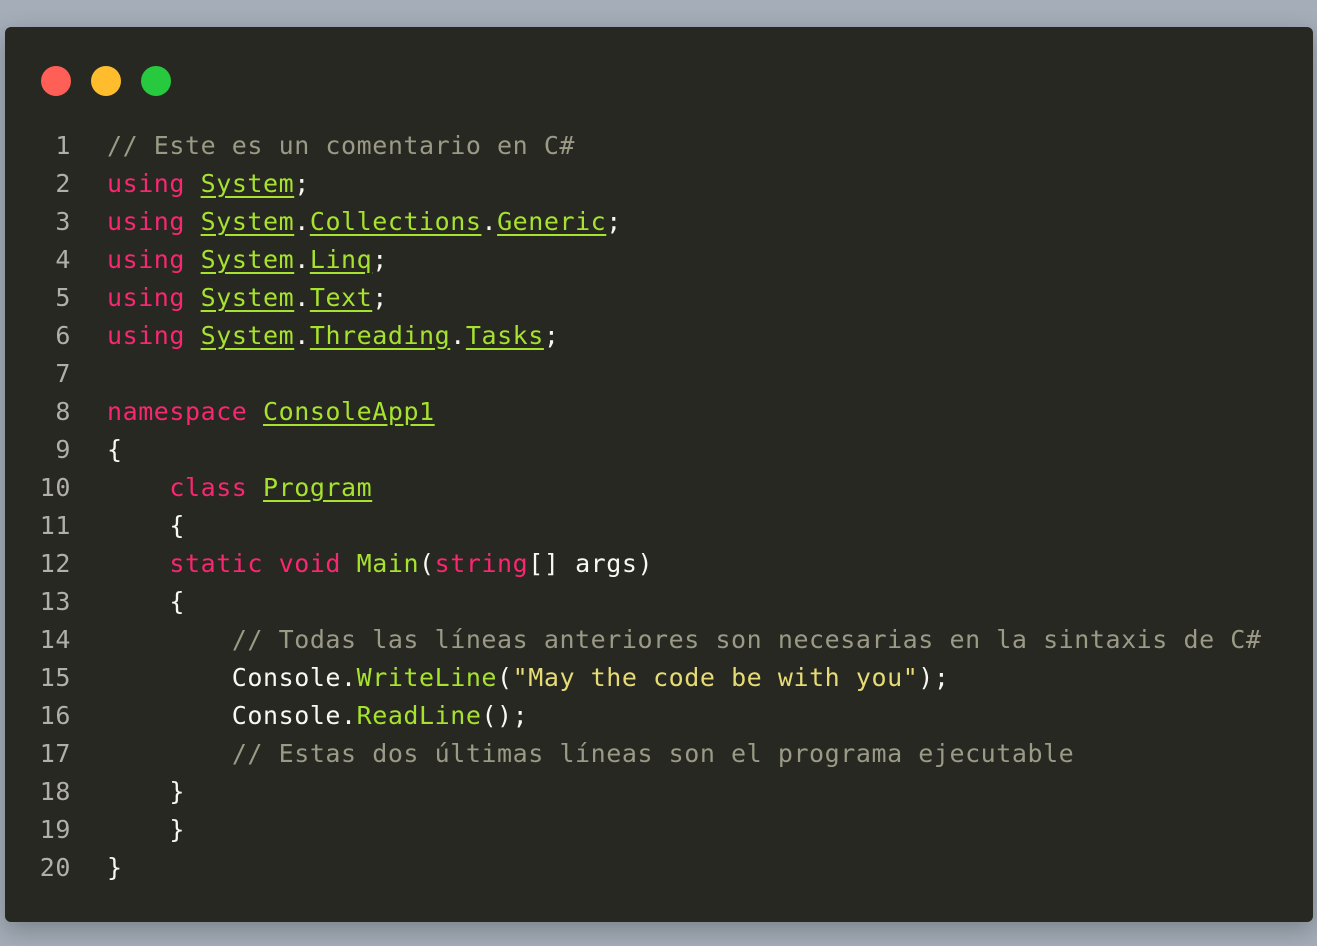 Image resolution: width=1317 pixels, height=946 pixels. What do you see at coordinates (56, 81) in the screenshot?
I see `close-dot-icon` at bounding box center [56, 81].